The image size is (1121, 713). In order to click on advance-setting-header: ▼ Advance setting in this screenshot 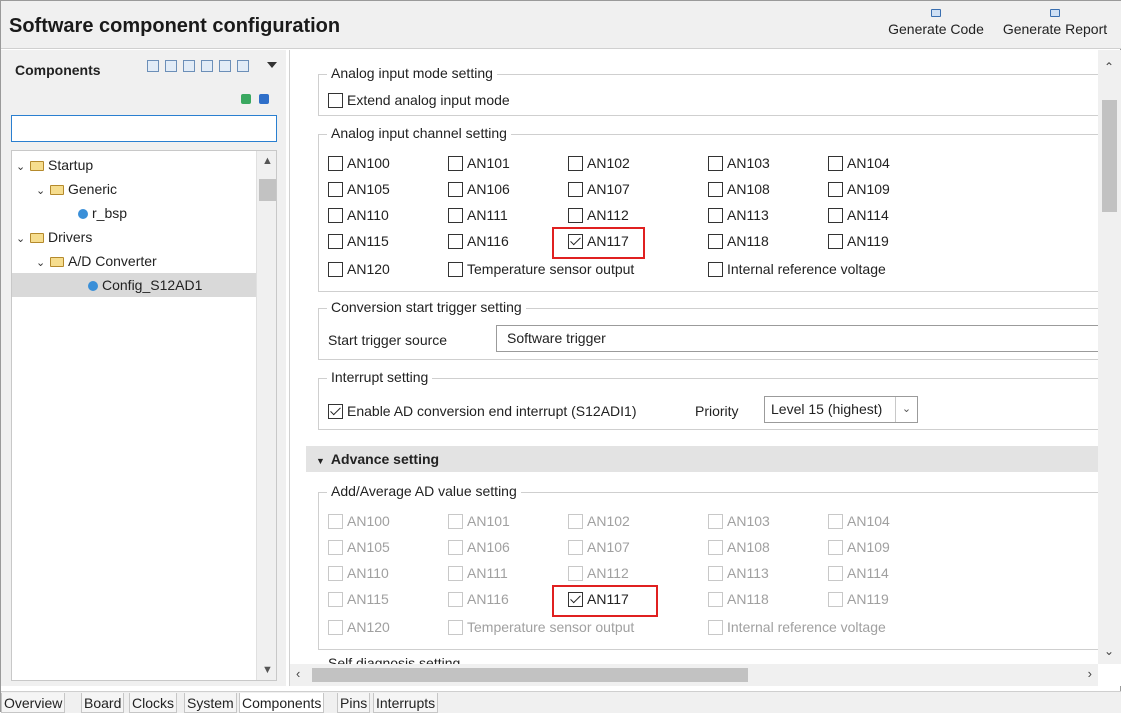, I will do `click(702, 459)`.